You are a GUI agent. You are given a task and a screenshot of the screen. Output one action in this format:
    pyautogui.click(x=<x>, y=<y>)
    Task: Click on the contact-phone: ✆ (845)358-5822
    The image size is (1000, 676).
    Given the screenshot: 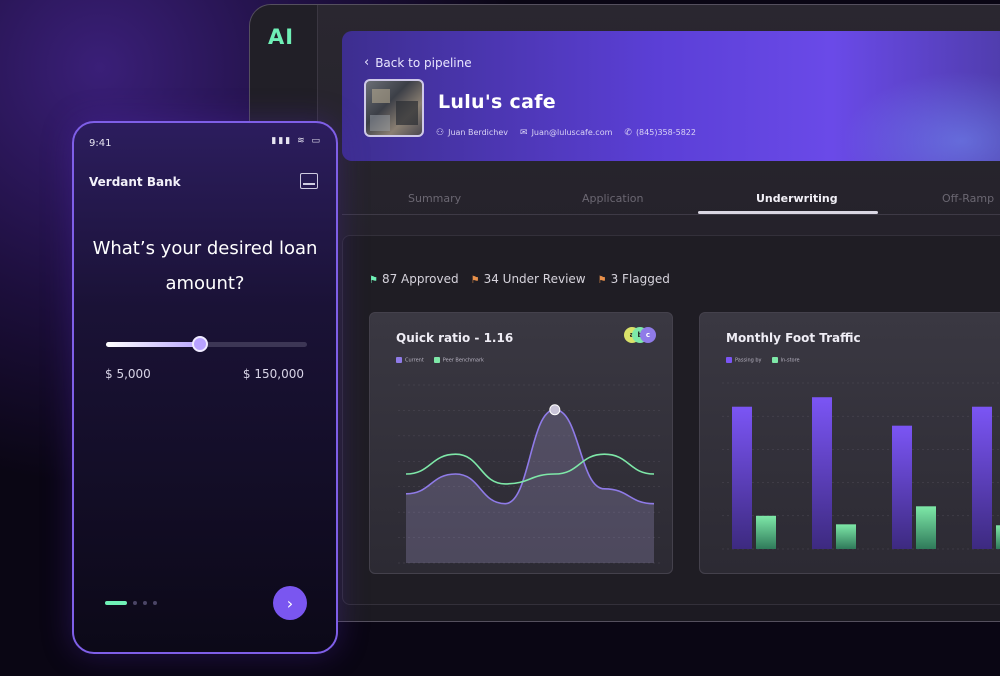 What is the action you would take?
    pyautogui.click(x=660, y=133)
    